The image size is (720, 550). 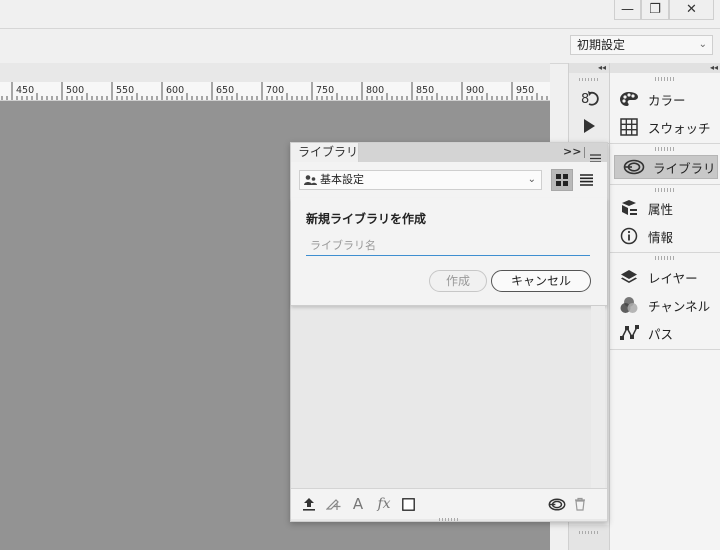 What do you see at coordinates (589, 126) in the screenshot?
I see `play-action-icon` at bounding box center [589, 126].